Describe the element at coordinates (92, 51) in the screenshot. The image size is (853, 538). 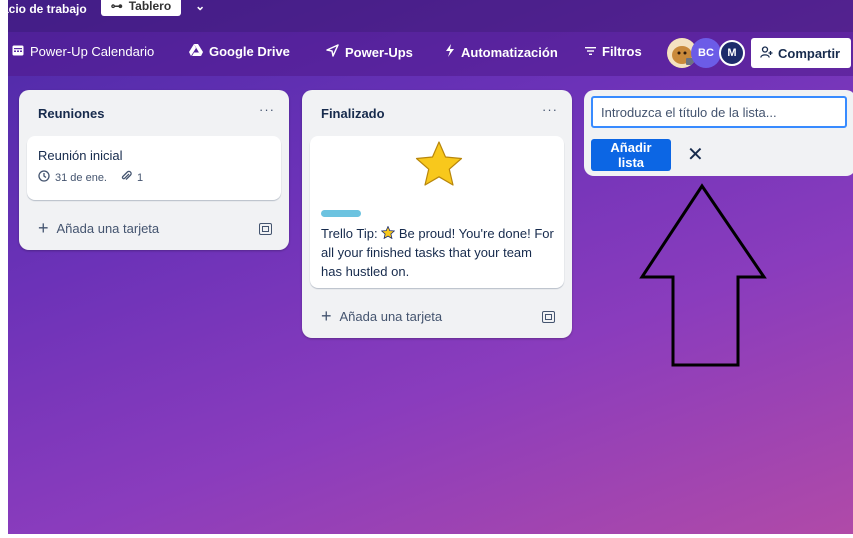
I see `calendar-label: Power-Up Calendario` at that location.